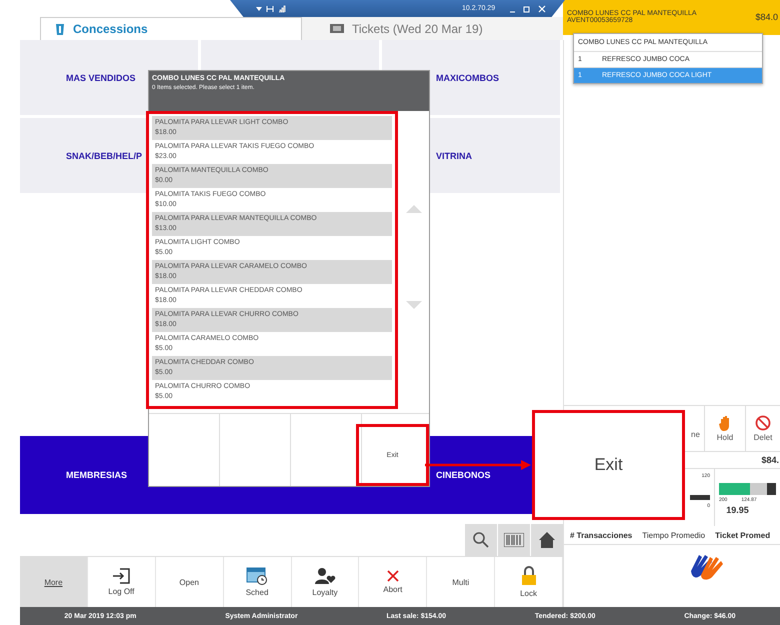  Describe the element at coordinates (763, 423) in the screenshot. I see `prohibit-icon` at that location.